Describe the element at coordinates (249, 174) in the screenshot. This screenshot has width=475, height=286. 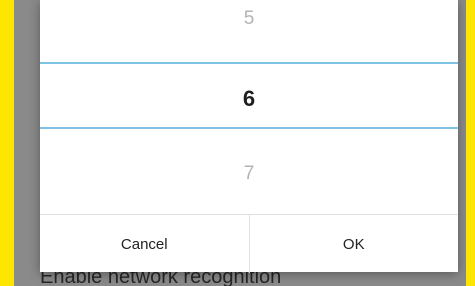
I see `picker-next-value: 7` at that location.